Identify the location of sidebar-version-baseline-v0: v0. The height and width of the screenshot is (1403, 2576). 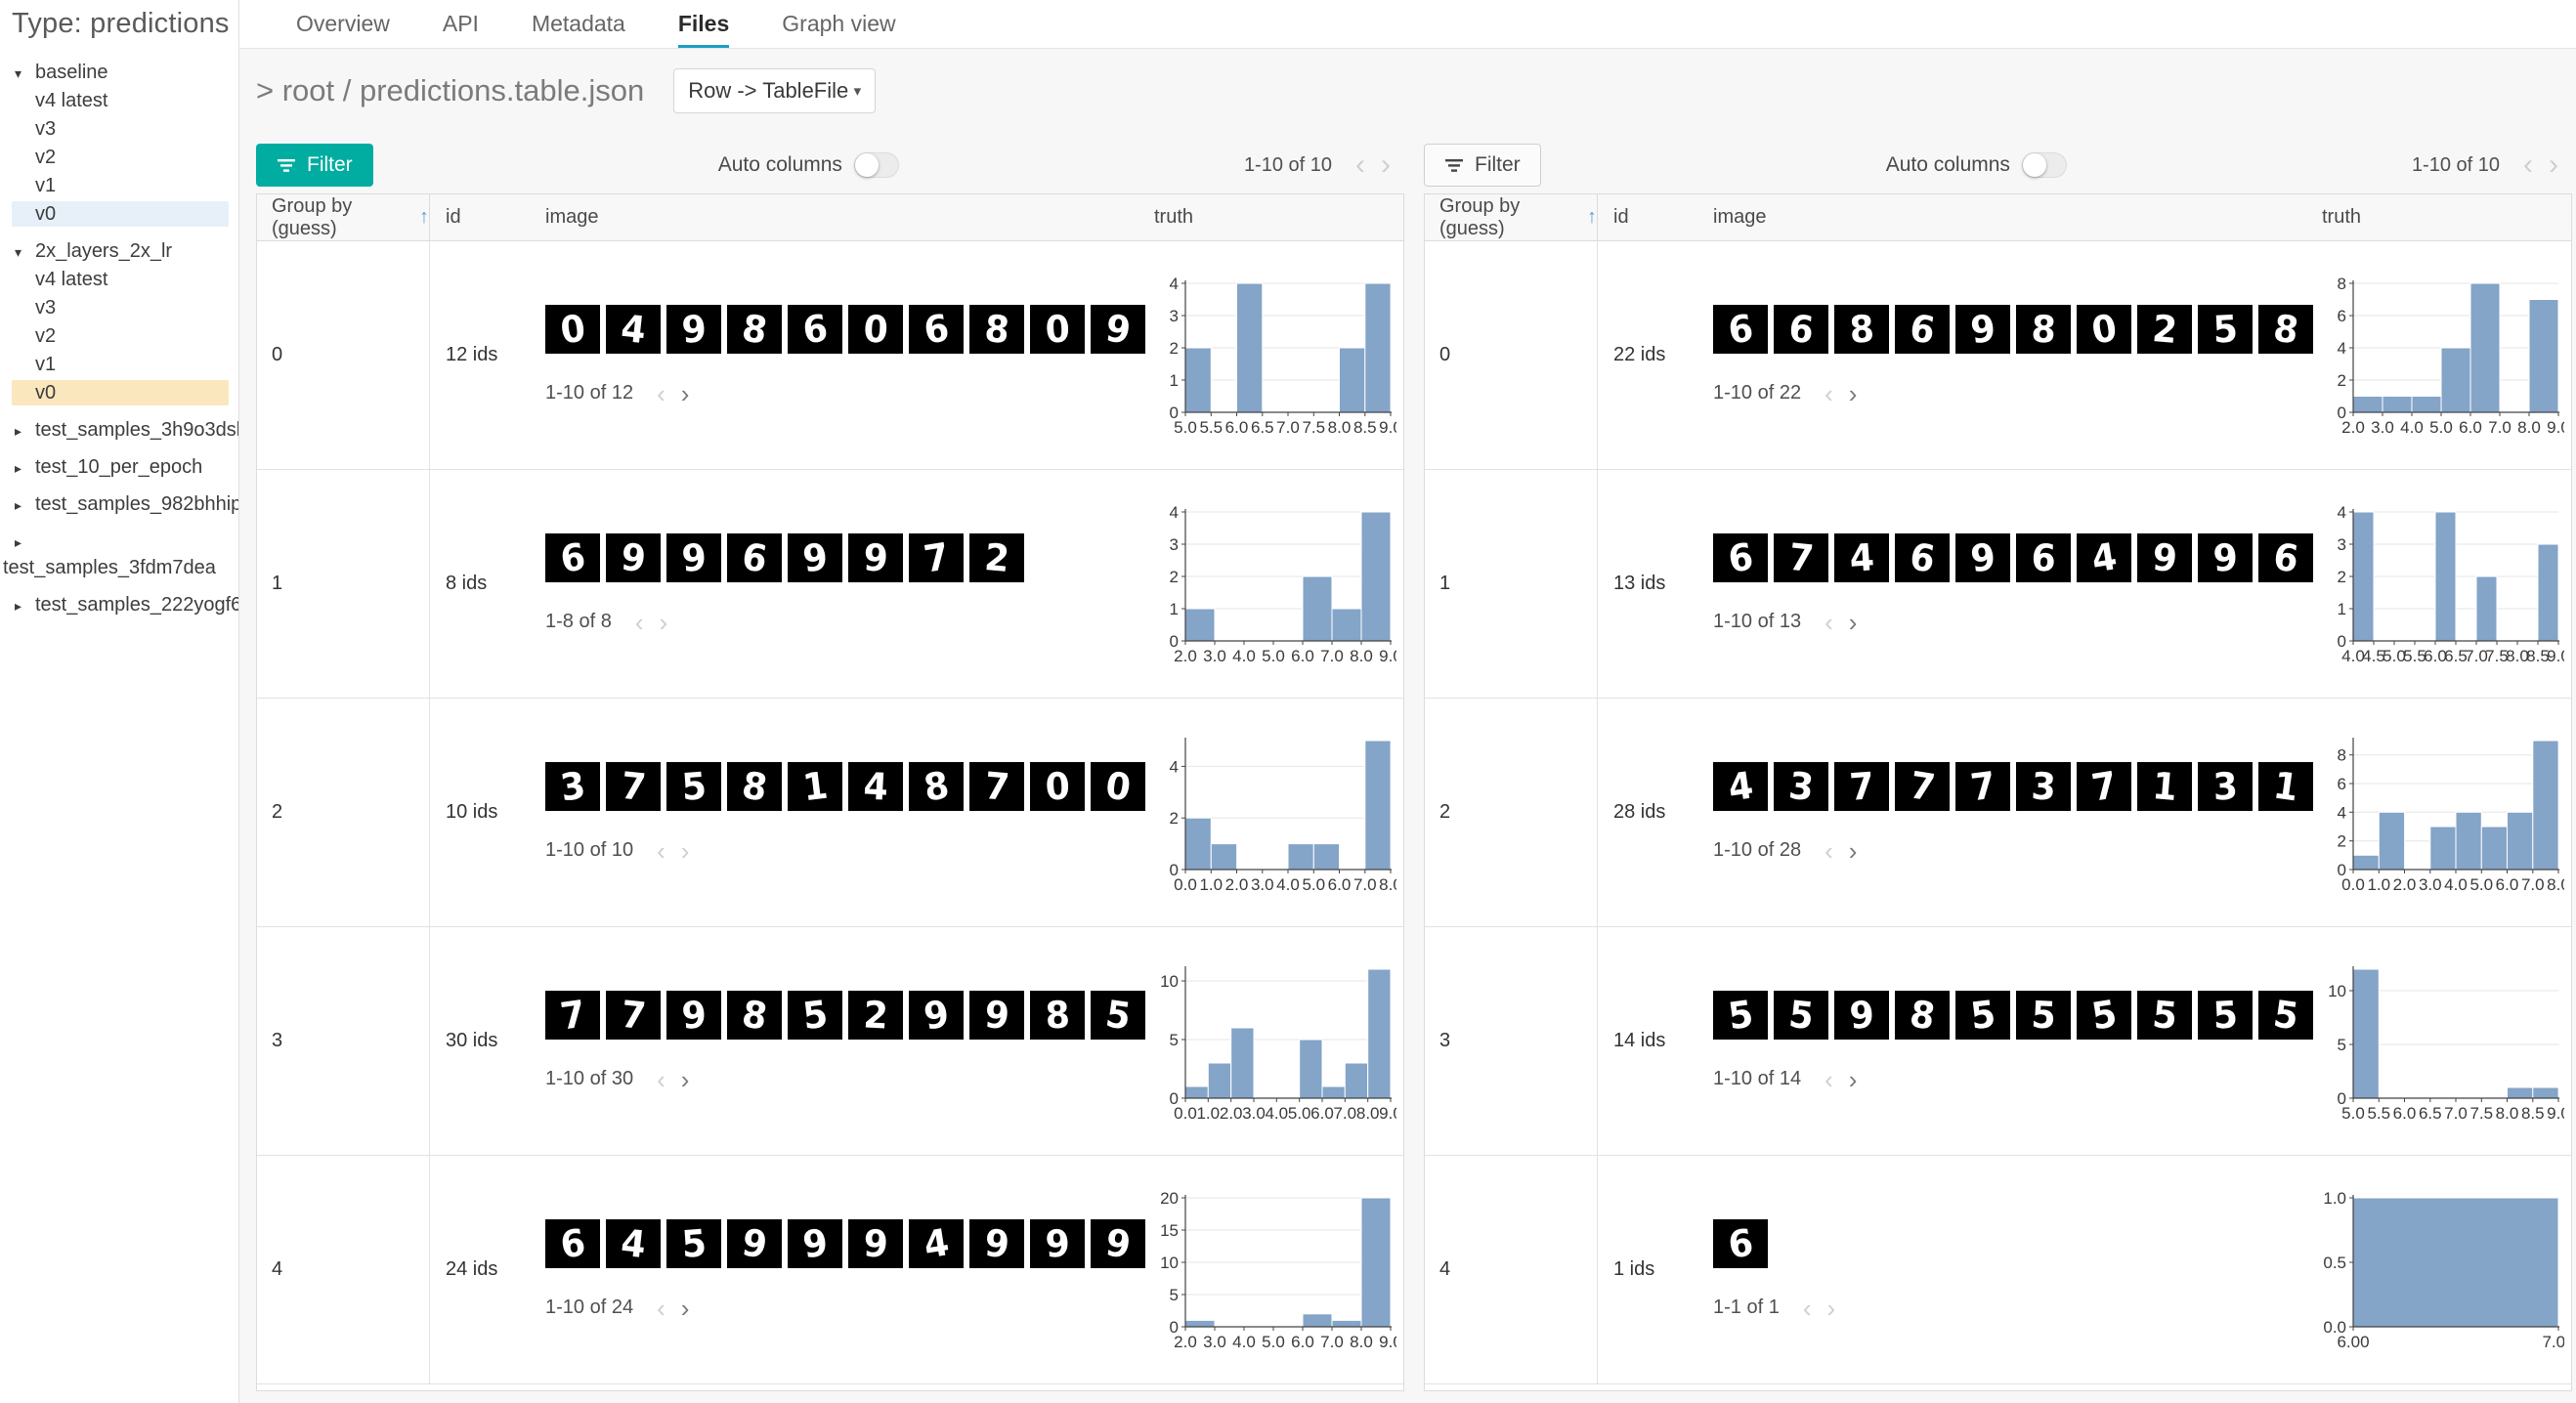
(121, 214).